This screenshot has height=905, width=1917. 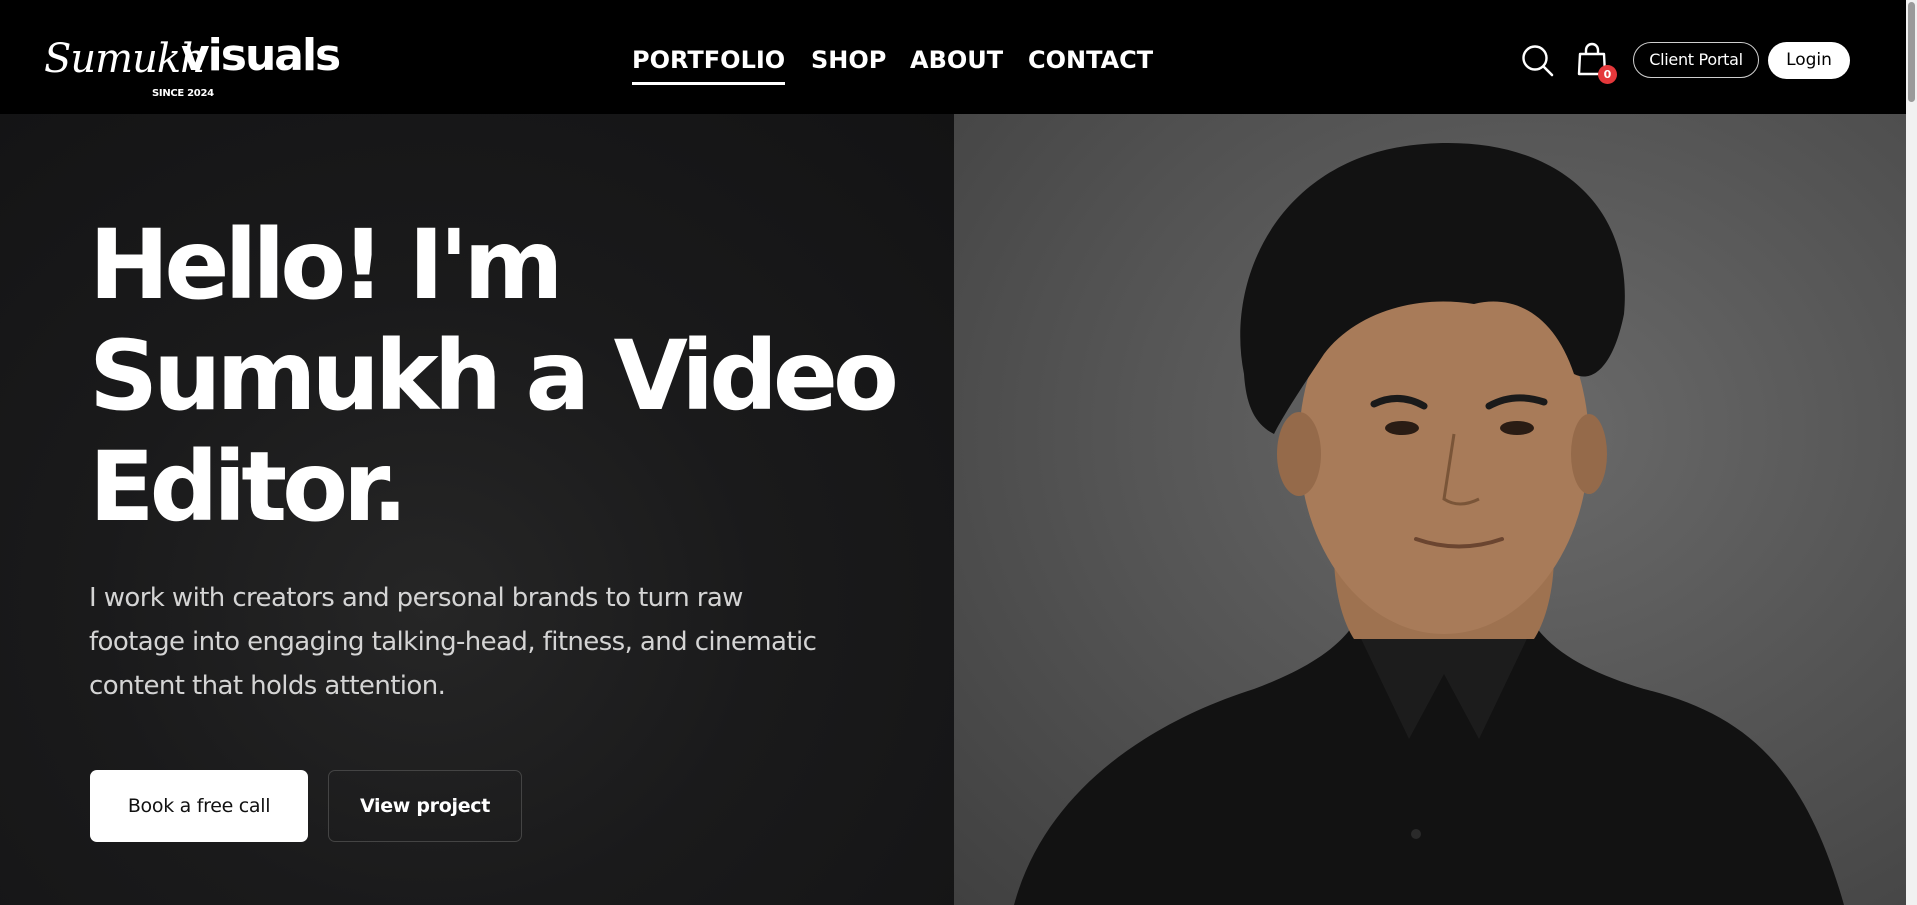 What do you see at coordinates (709, 83) in the screenshot?
I see `active-nav-underline` at bounding box center [709, 83].